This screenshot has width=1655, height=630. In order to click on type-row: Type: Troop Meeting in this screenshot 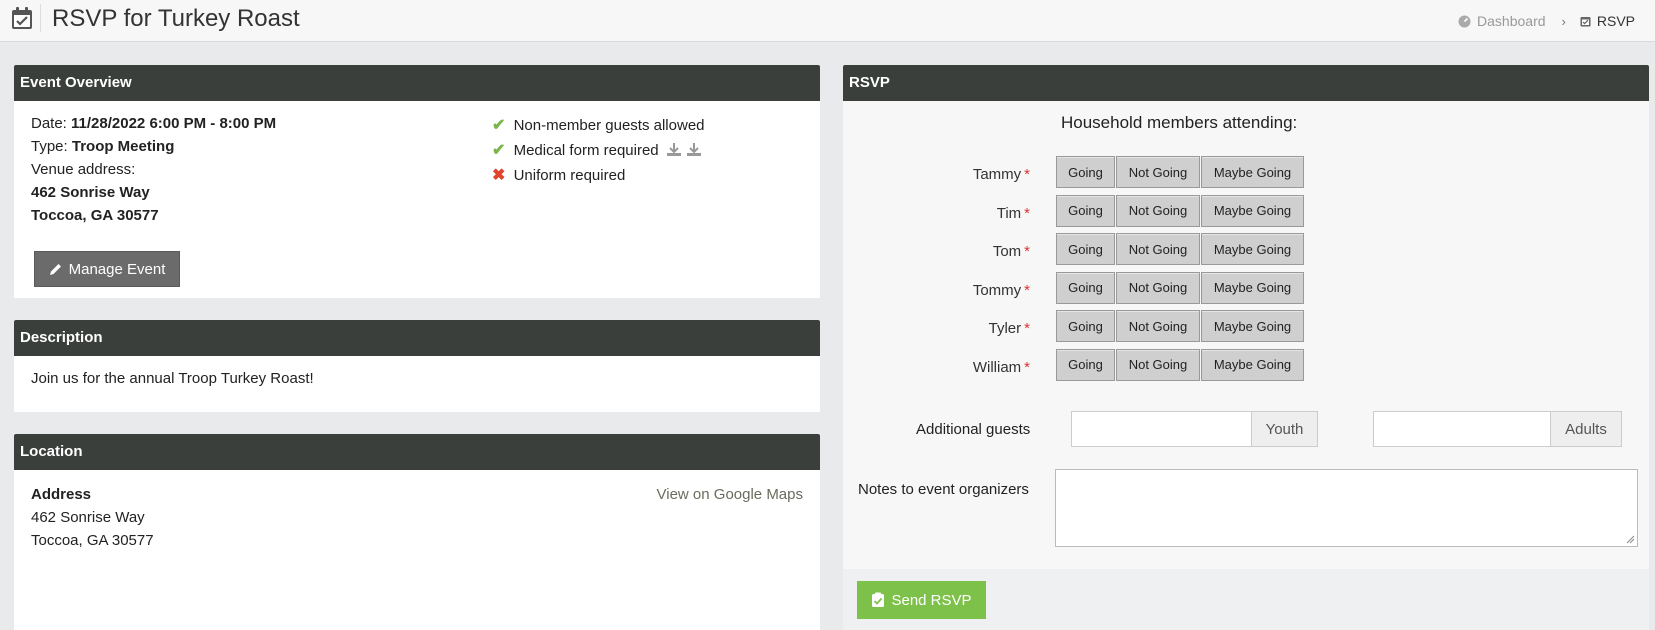, I will do `click(102, 146)`.